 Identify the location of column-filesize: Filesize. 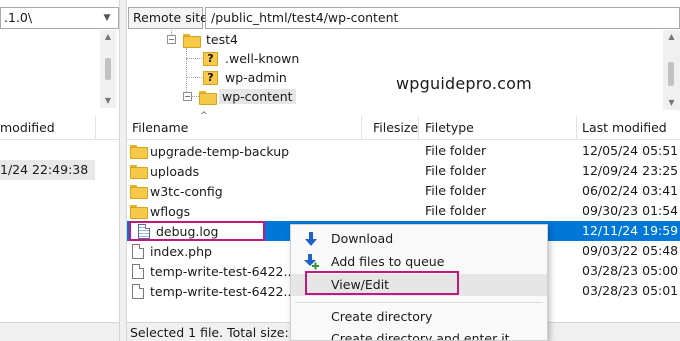
(395, 127).